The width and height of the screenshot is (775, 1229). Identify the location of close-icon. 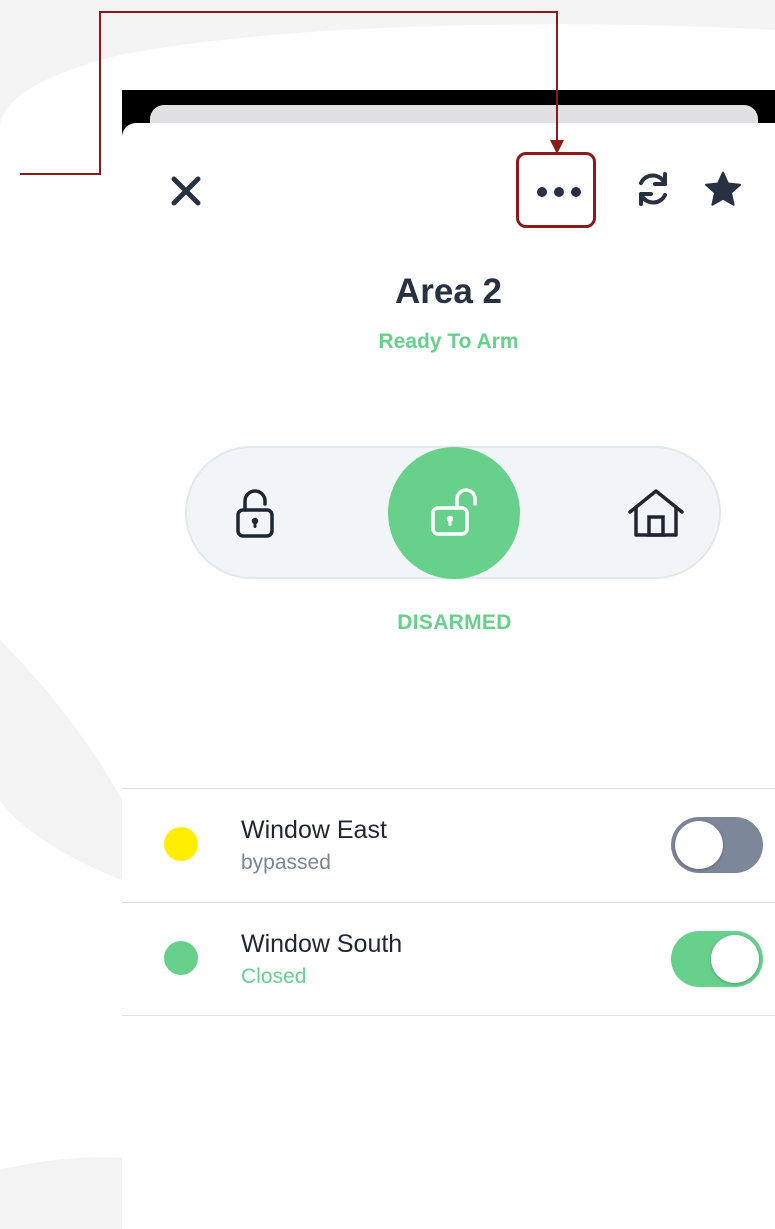
(186, 191).